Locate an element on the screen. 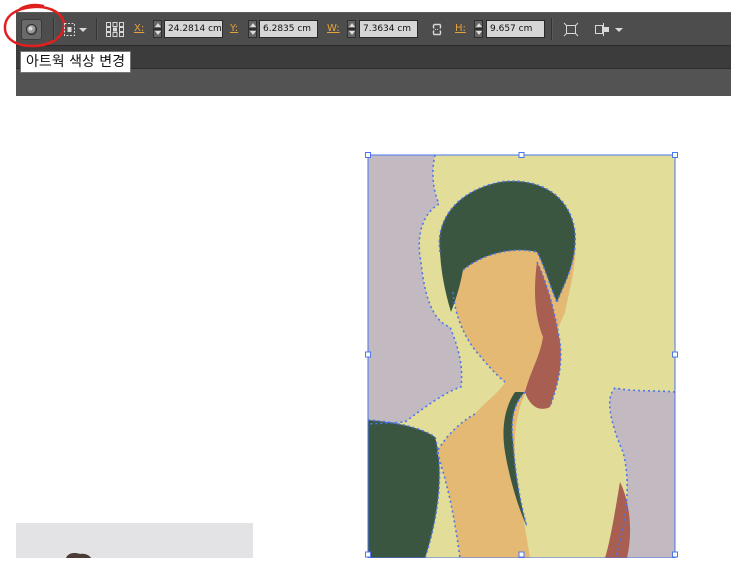 The height and width of the screenshot is (562, 731). reference-photo-thumbnail is located at coordinates (134, 540).